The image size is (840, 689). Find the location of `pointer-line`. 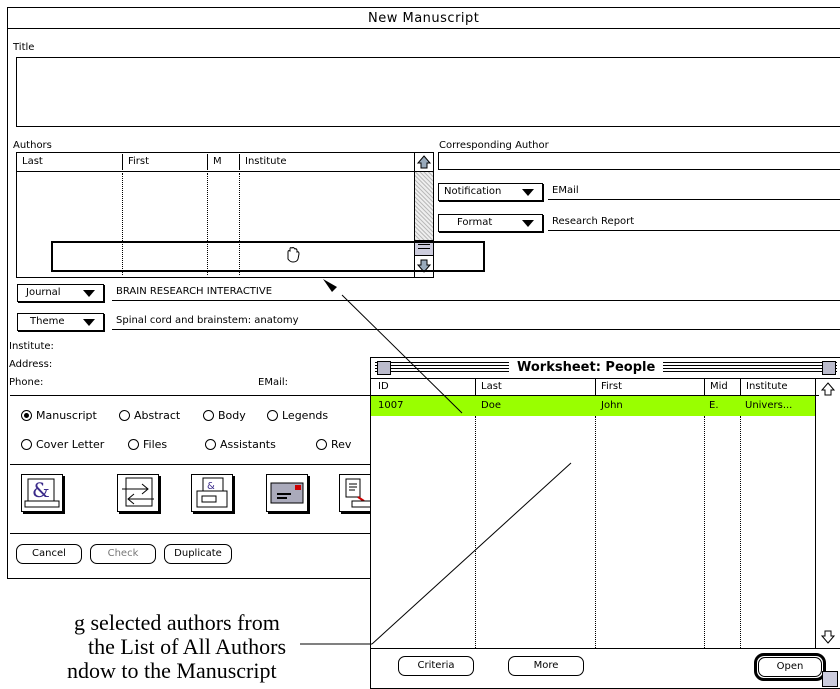

pointer-line is located at coordinates (471, 553).